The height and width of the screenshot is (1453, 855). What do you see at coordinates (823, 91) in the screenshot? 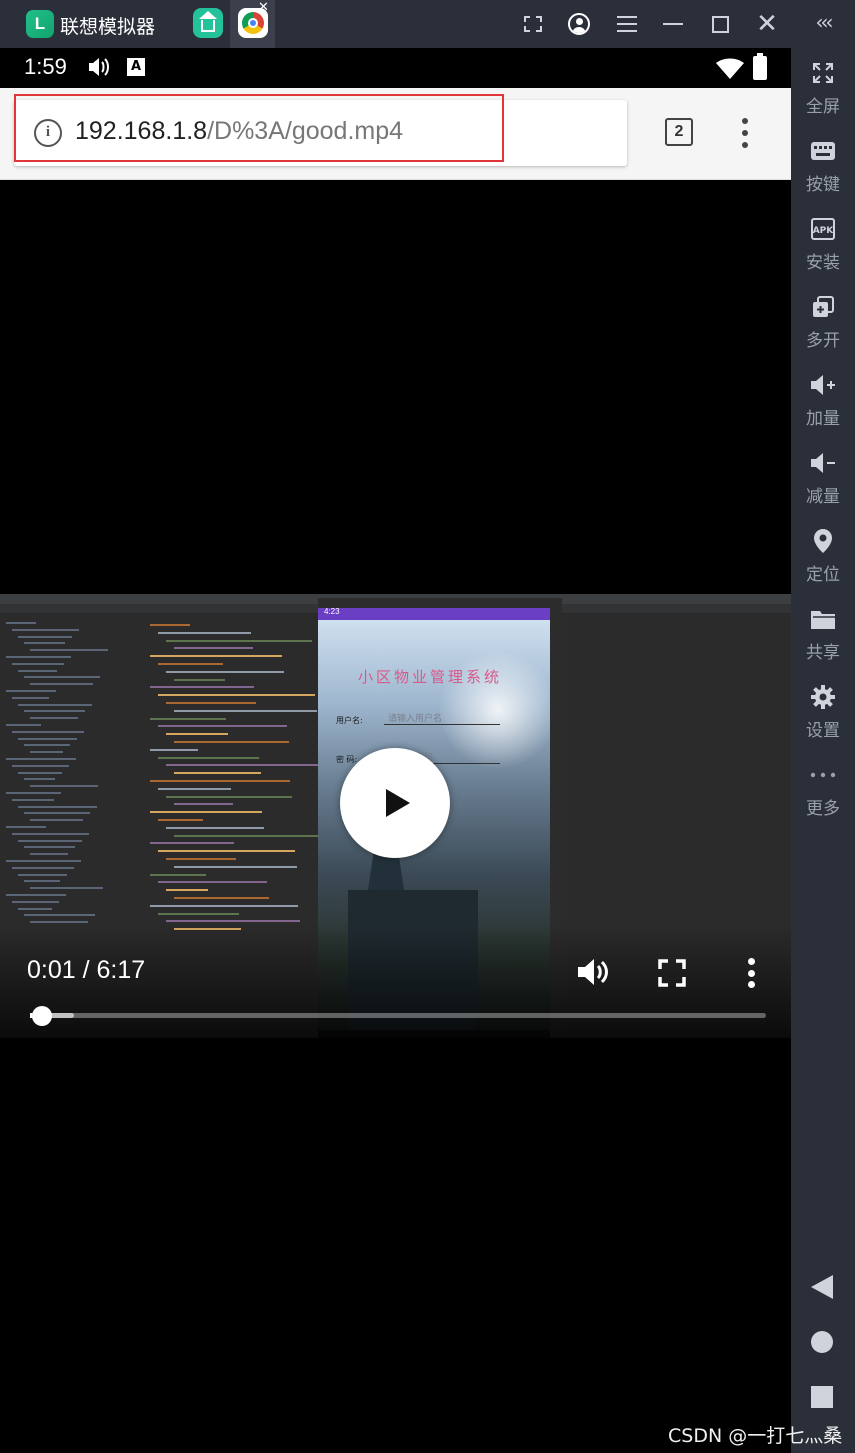
I see `sidebar-item-fullscreen: 全屏` at bounding box center [823, 91].